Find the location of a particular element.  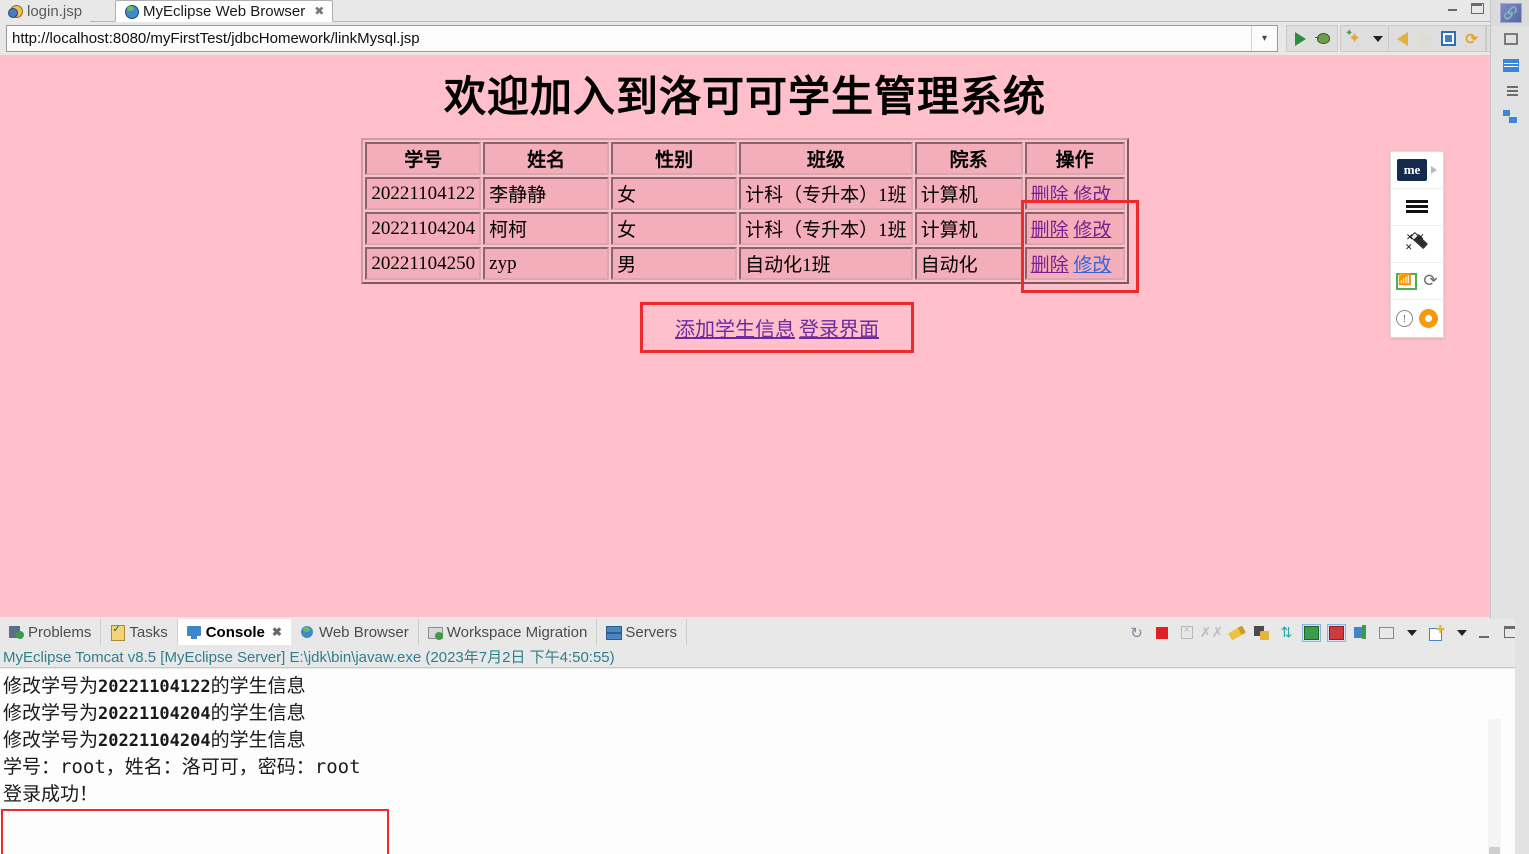

editor-tab-label: MyEclipse Web Browser is located at coordinates (224, 11).